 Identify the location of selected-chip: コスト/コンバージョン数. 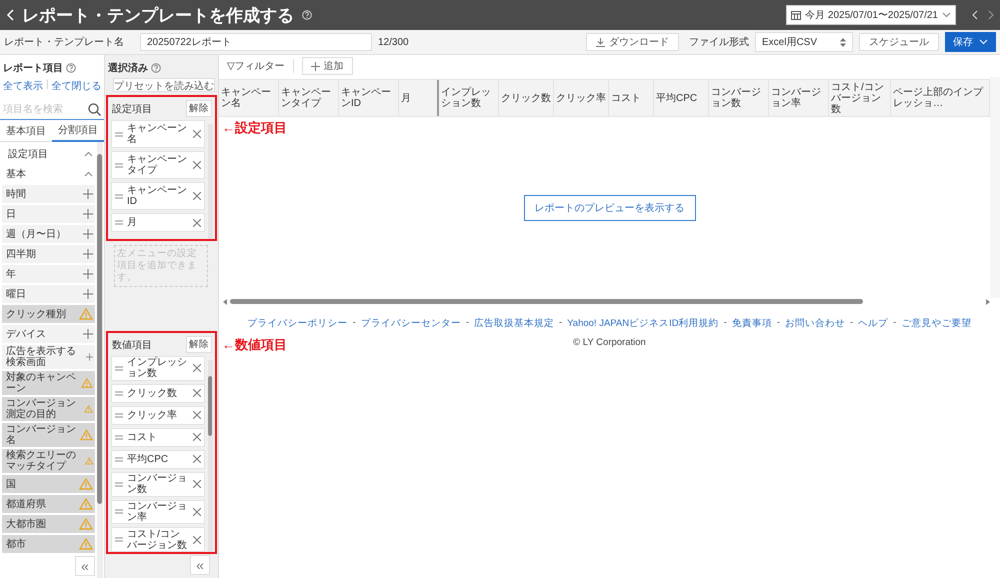
(158, 539).